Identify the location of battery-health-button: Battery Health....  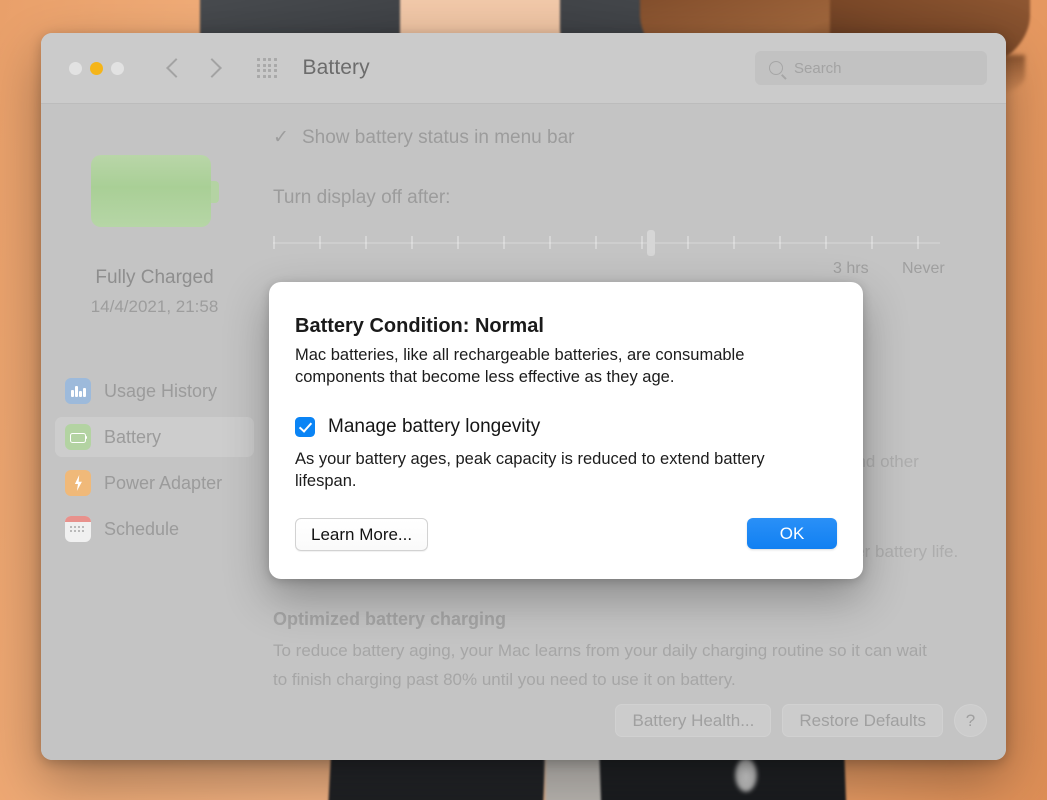
(693, 720).